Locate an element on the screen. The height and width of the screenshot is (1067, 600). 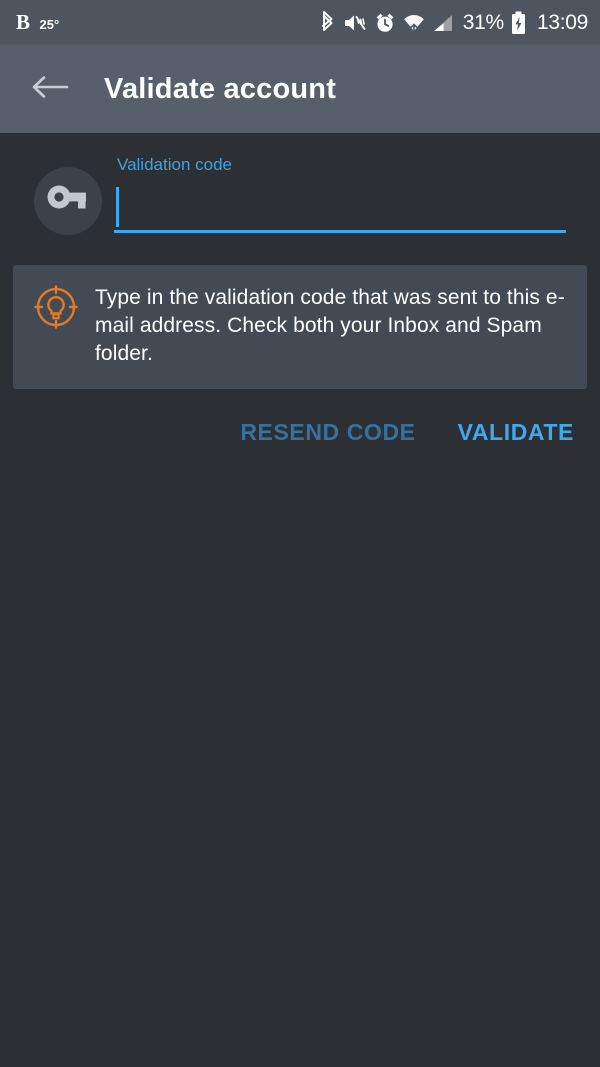
weather-provider-letter: B is located at coordinates (23, 22).